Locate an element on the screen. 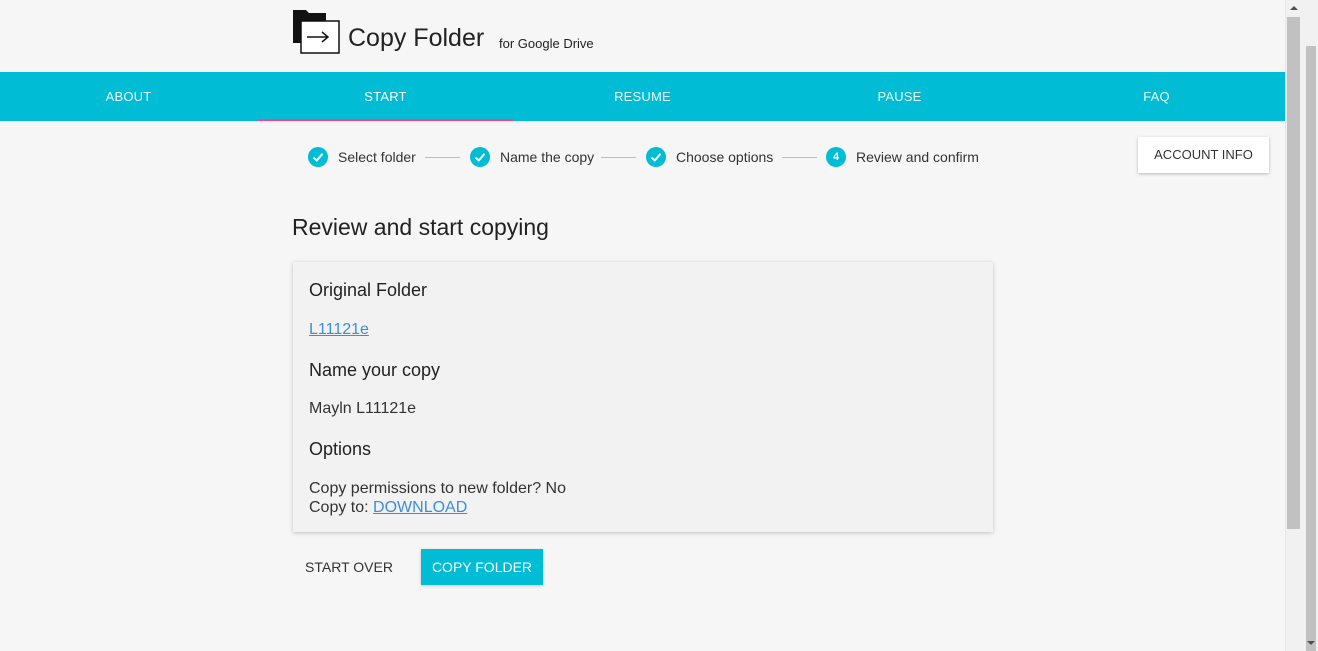 This screenshot has width=1318, height=651. copy-to-link: DOWNLOAD is located at coordinates (420, 507).